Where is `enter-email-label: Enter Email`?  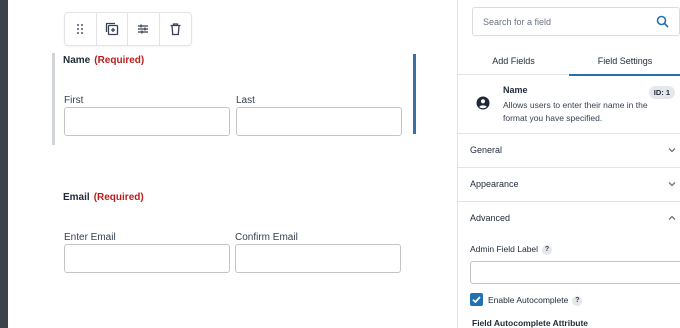
enter-email-label: Enter Email is located at coordinates (90, 237).